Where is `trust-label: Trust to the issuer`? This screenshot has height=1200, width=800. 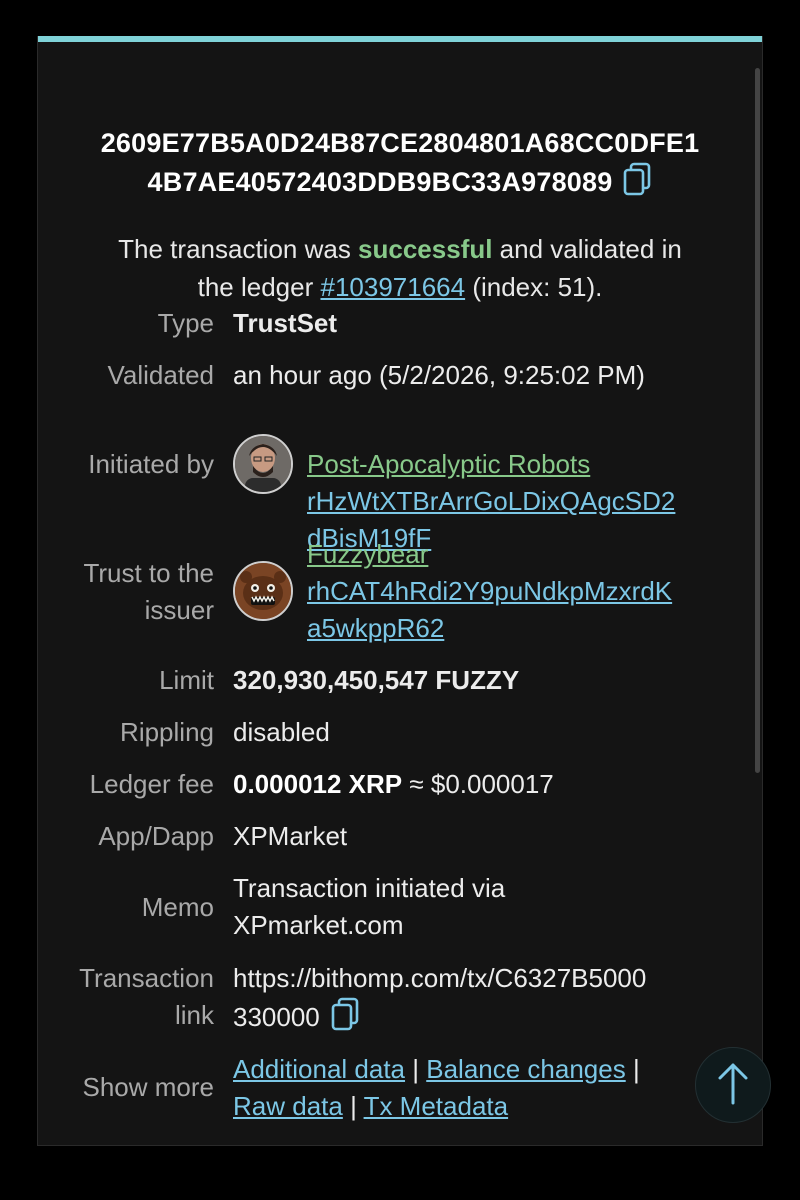
trust-label: Trust to the issuer is located at coordinates (119, 592).